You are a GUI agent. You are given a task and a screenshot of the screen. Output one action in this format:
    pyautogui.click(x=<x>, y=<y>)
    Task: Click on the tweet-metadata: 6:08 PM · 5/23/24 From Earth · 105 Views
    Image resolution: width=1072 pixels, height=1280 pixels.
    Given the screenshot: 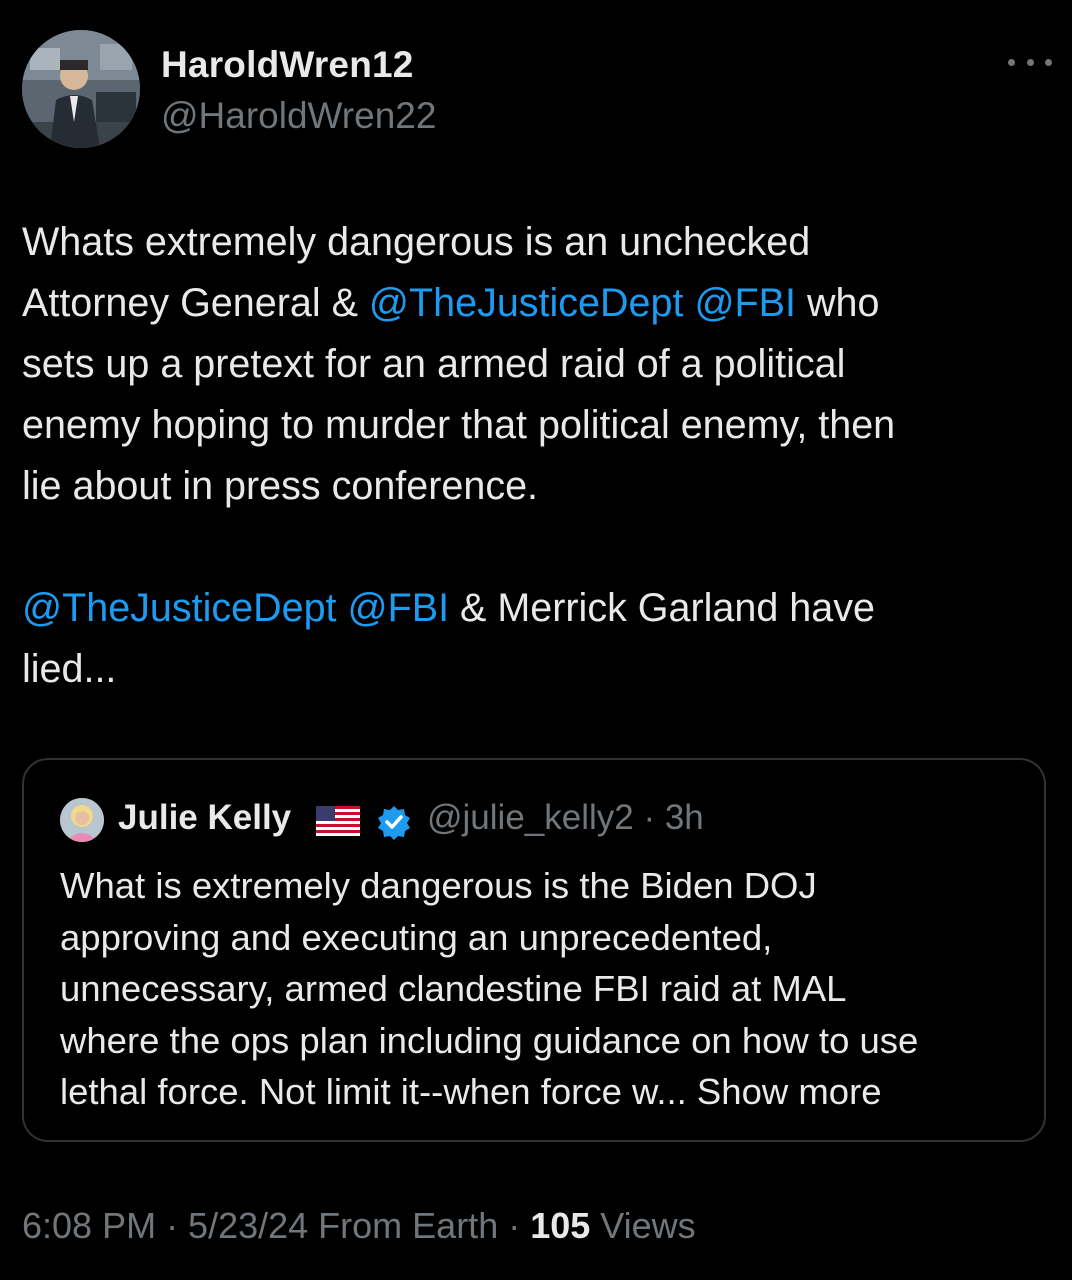 What is the action you would take?
    pyautogui.click(x=359, y=1226)
    